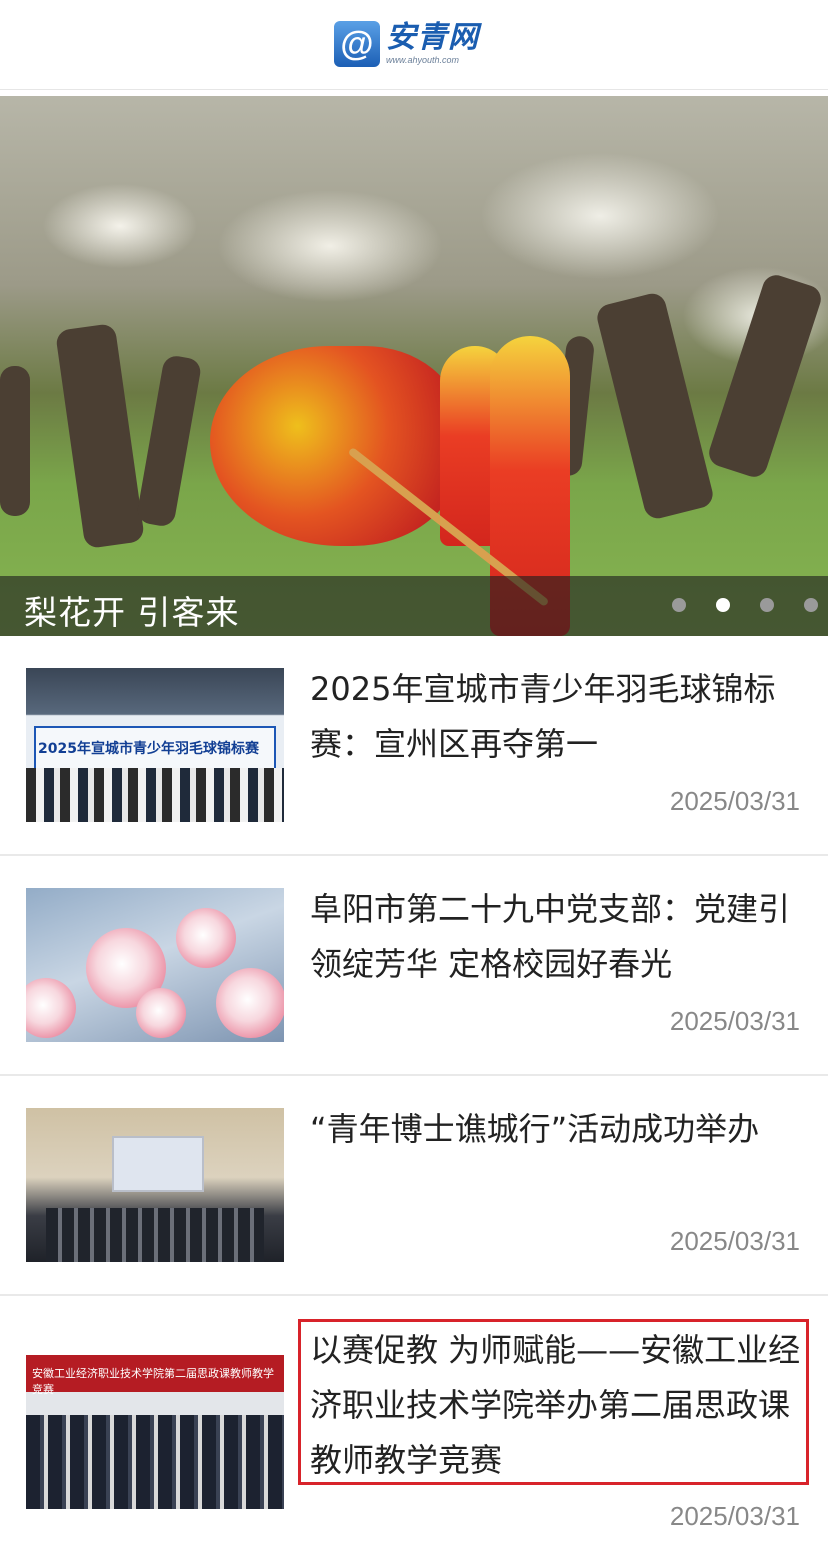 The width and height of the screenshot is (828, 1565). I want to click on logo-at-icon: @, so click(357, 44).